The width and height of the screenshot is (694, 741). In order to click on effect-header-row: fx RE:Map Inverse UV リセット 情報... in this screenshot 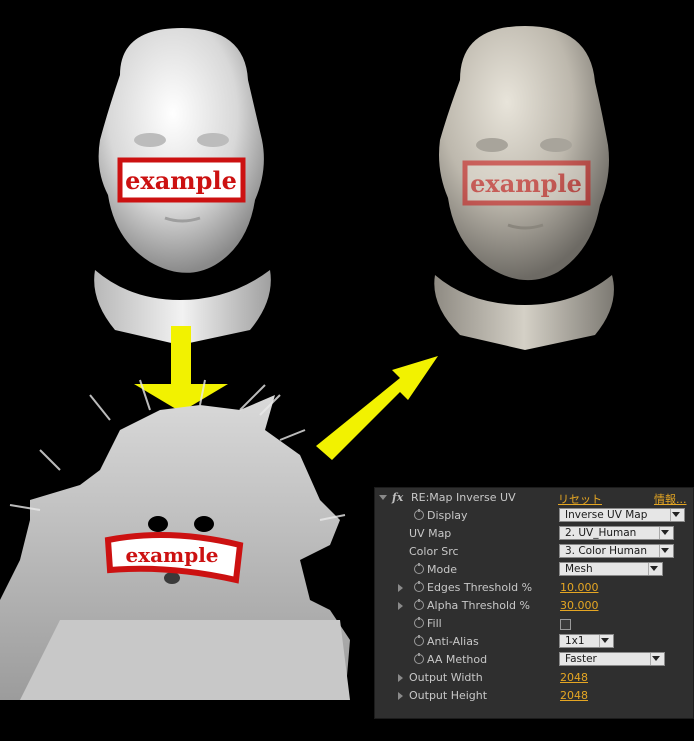, I will do `click(534, 498)`.